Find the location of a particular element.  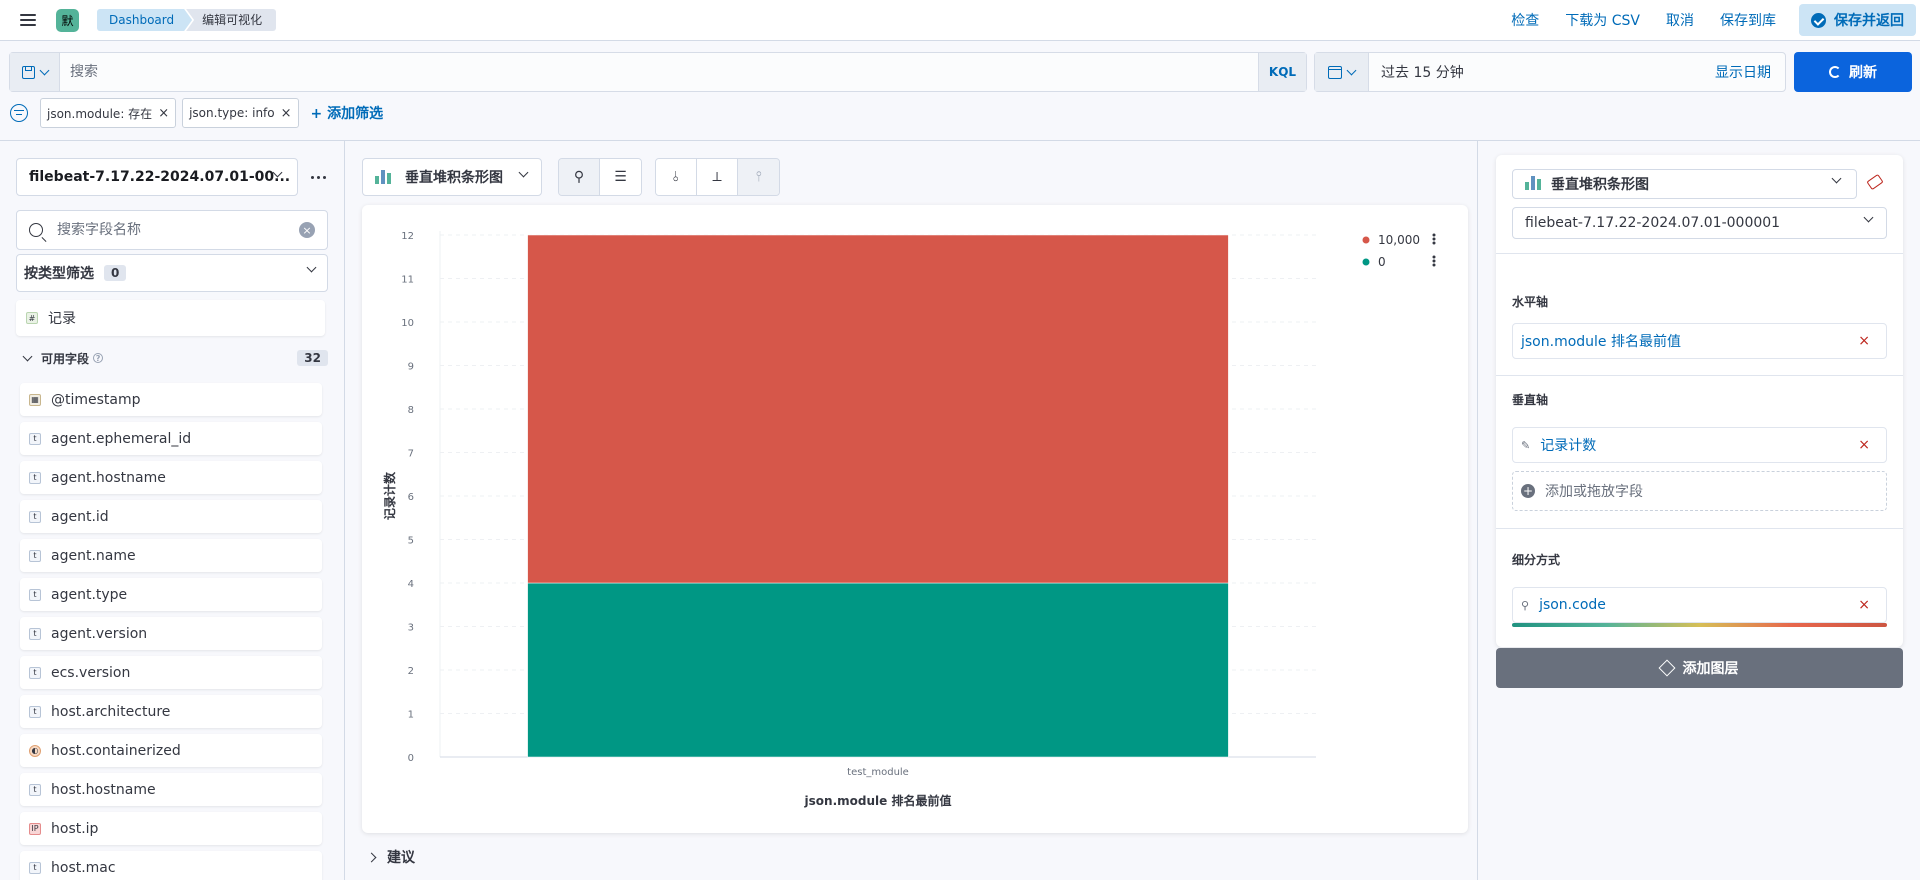

field-list-item: t agent.ephemeral_id is located at coordinates (171, 438).